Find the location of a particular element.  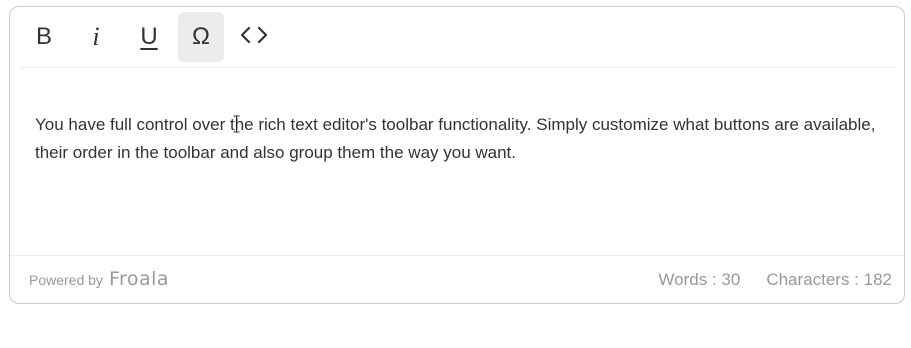

special-characters-button: Ω is located at coordinates (201, 37).